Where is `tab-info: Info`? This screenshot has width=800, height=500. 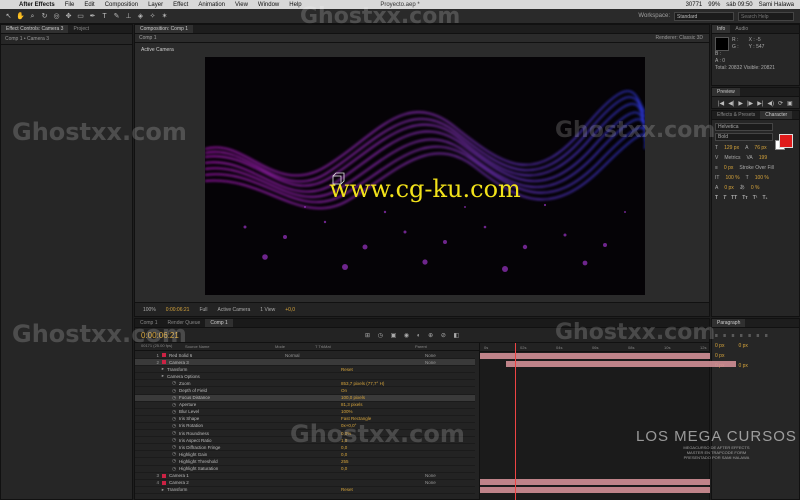
tab-info: Info is located at coordinates (721, 29).